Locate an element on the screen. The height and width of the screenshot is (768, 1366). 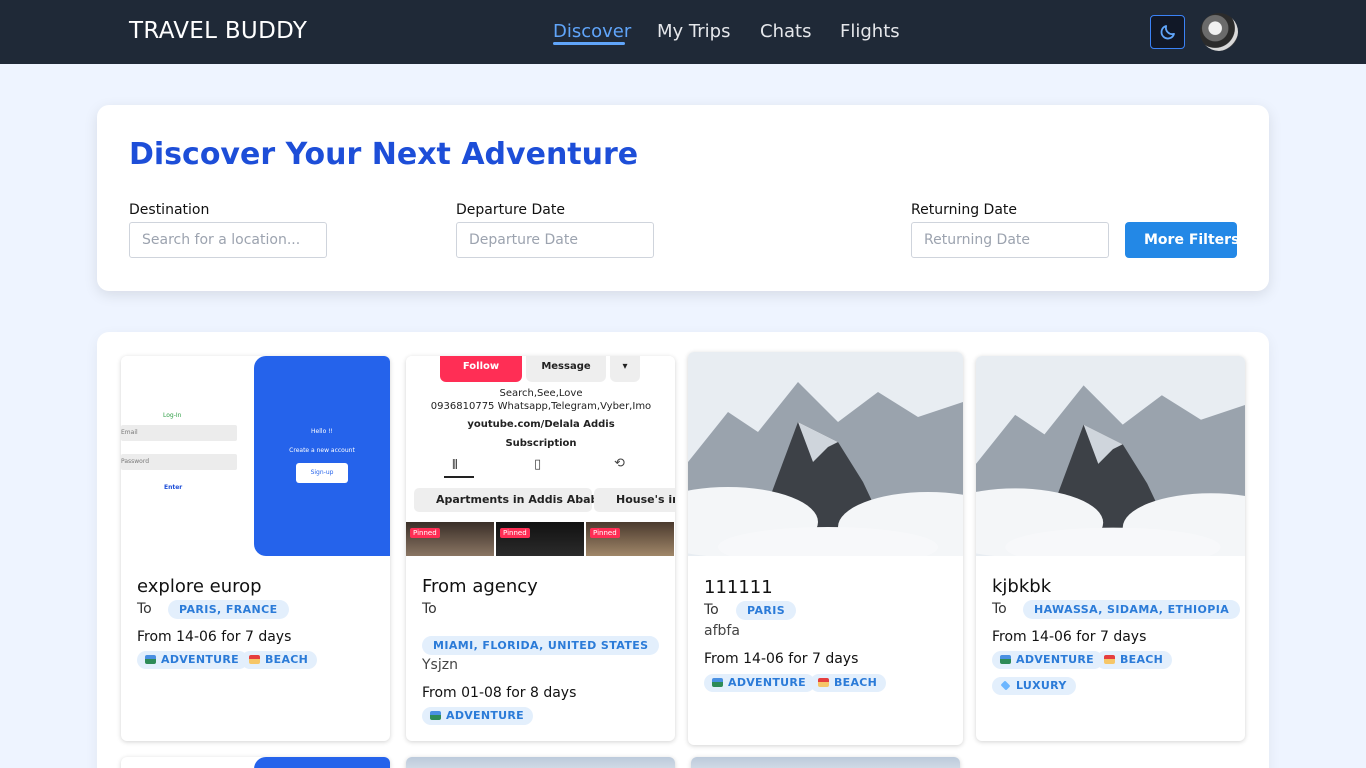
img-email-hint: Email is located at coordinates (129, 432).